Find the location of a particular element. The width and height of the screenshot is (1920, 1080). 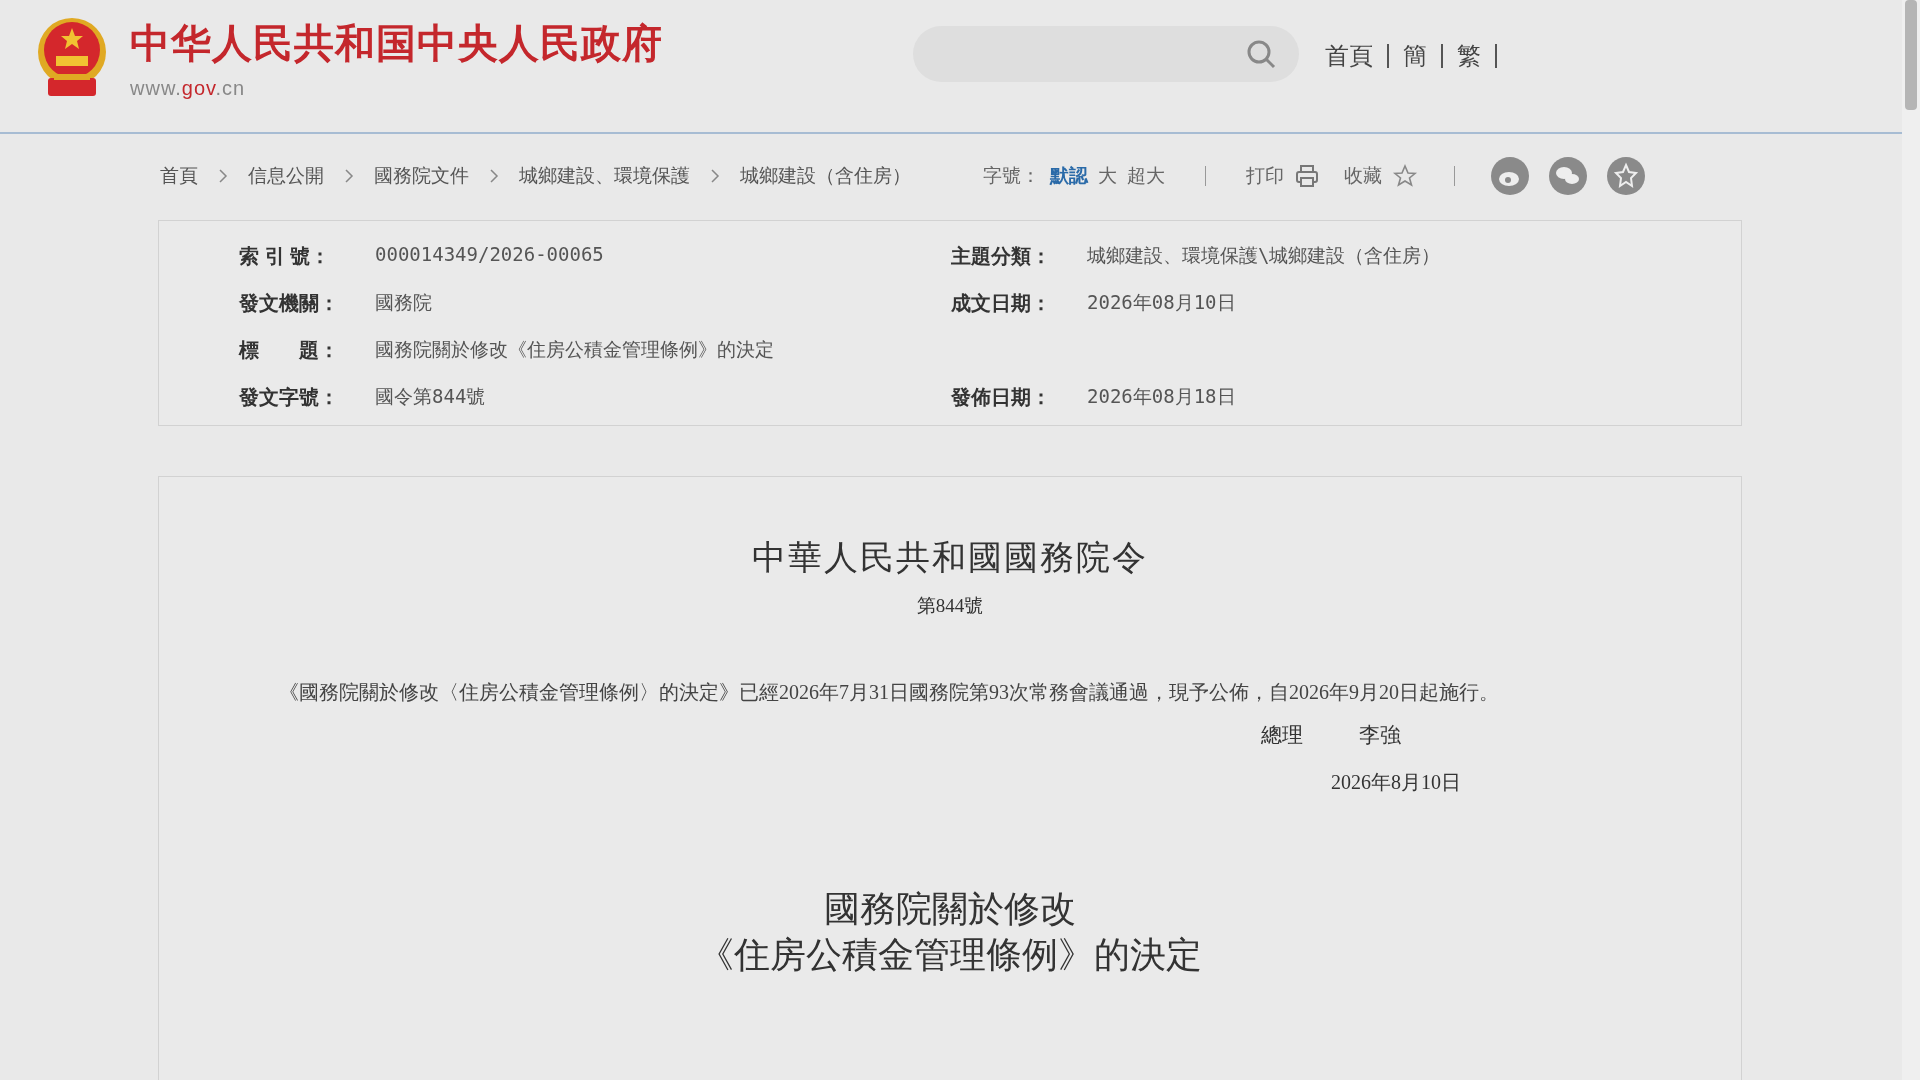

field-value: 國務院 is located at coordinates (403, 302).